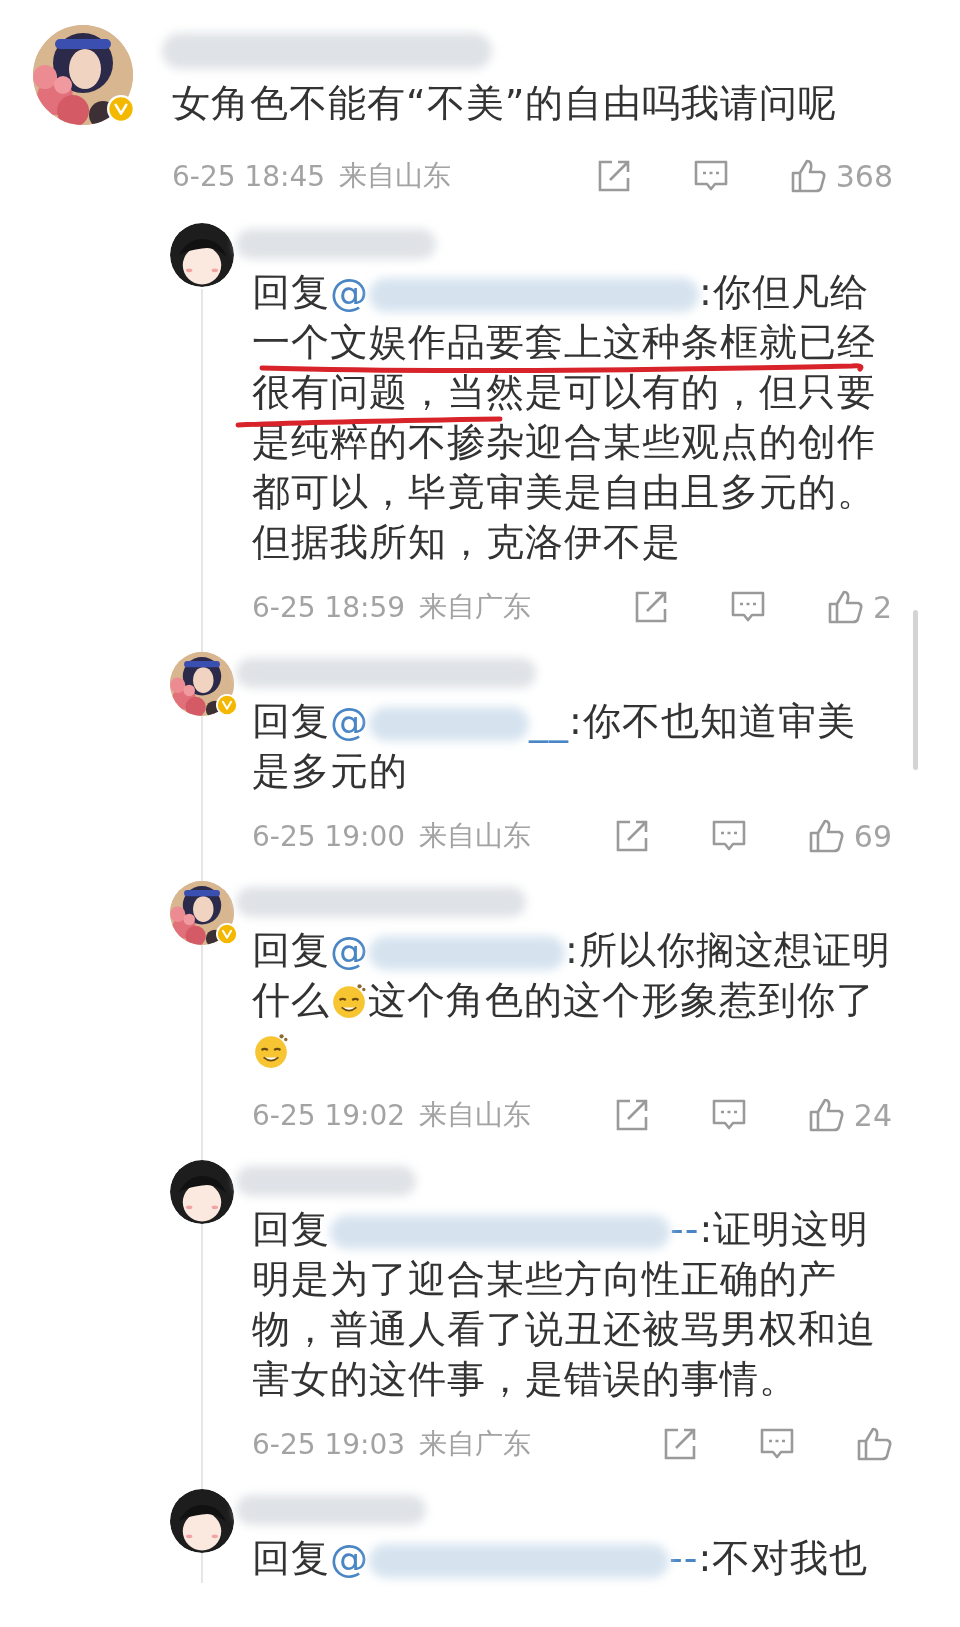 This screenshot has width=960, height=1627. I want to click on share-button, so click(680, 1444).